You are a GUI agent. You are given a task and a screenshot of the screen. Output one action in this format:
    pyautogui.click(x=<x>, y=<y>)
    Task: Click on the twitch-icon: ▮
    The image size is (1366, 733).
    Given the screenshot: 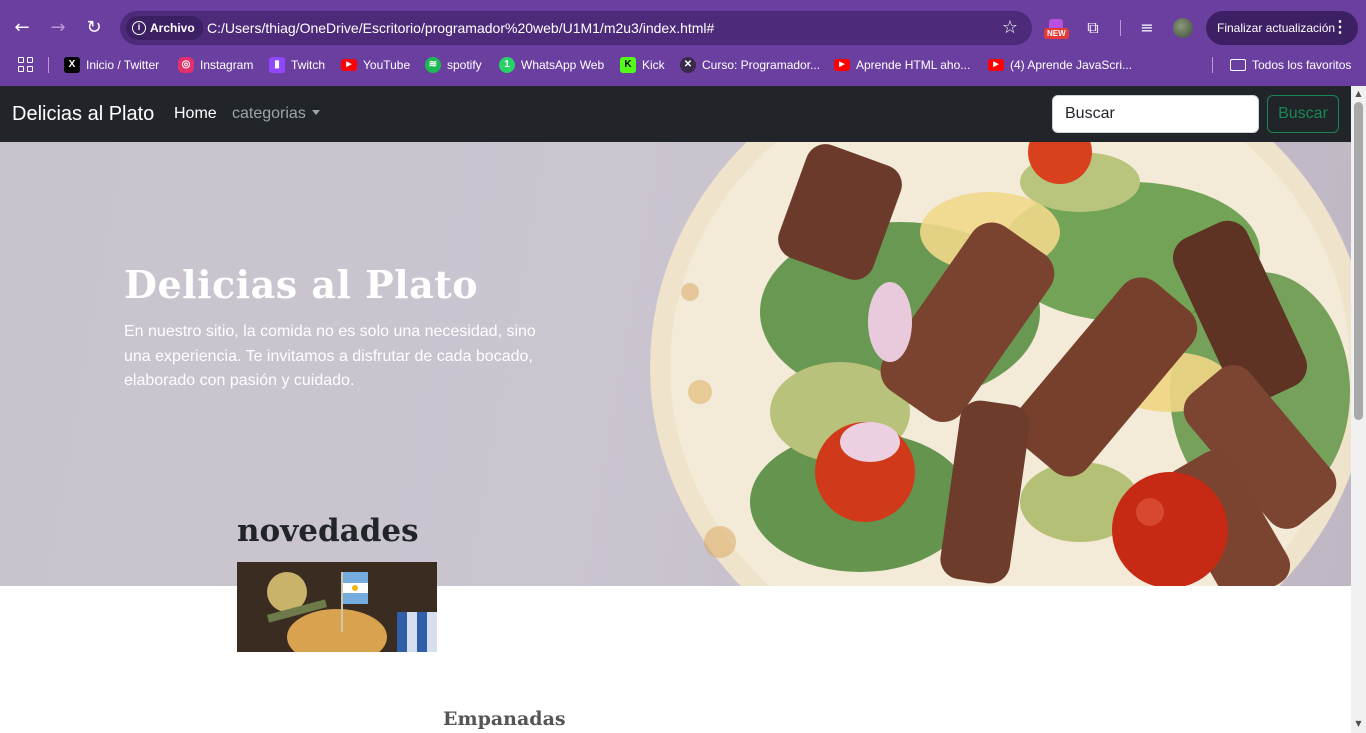 What is the action you would take?
    pyautogui.click(x=277, y=65)
    